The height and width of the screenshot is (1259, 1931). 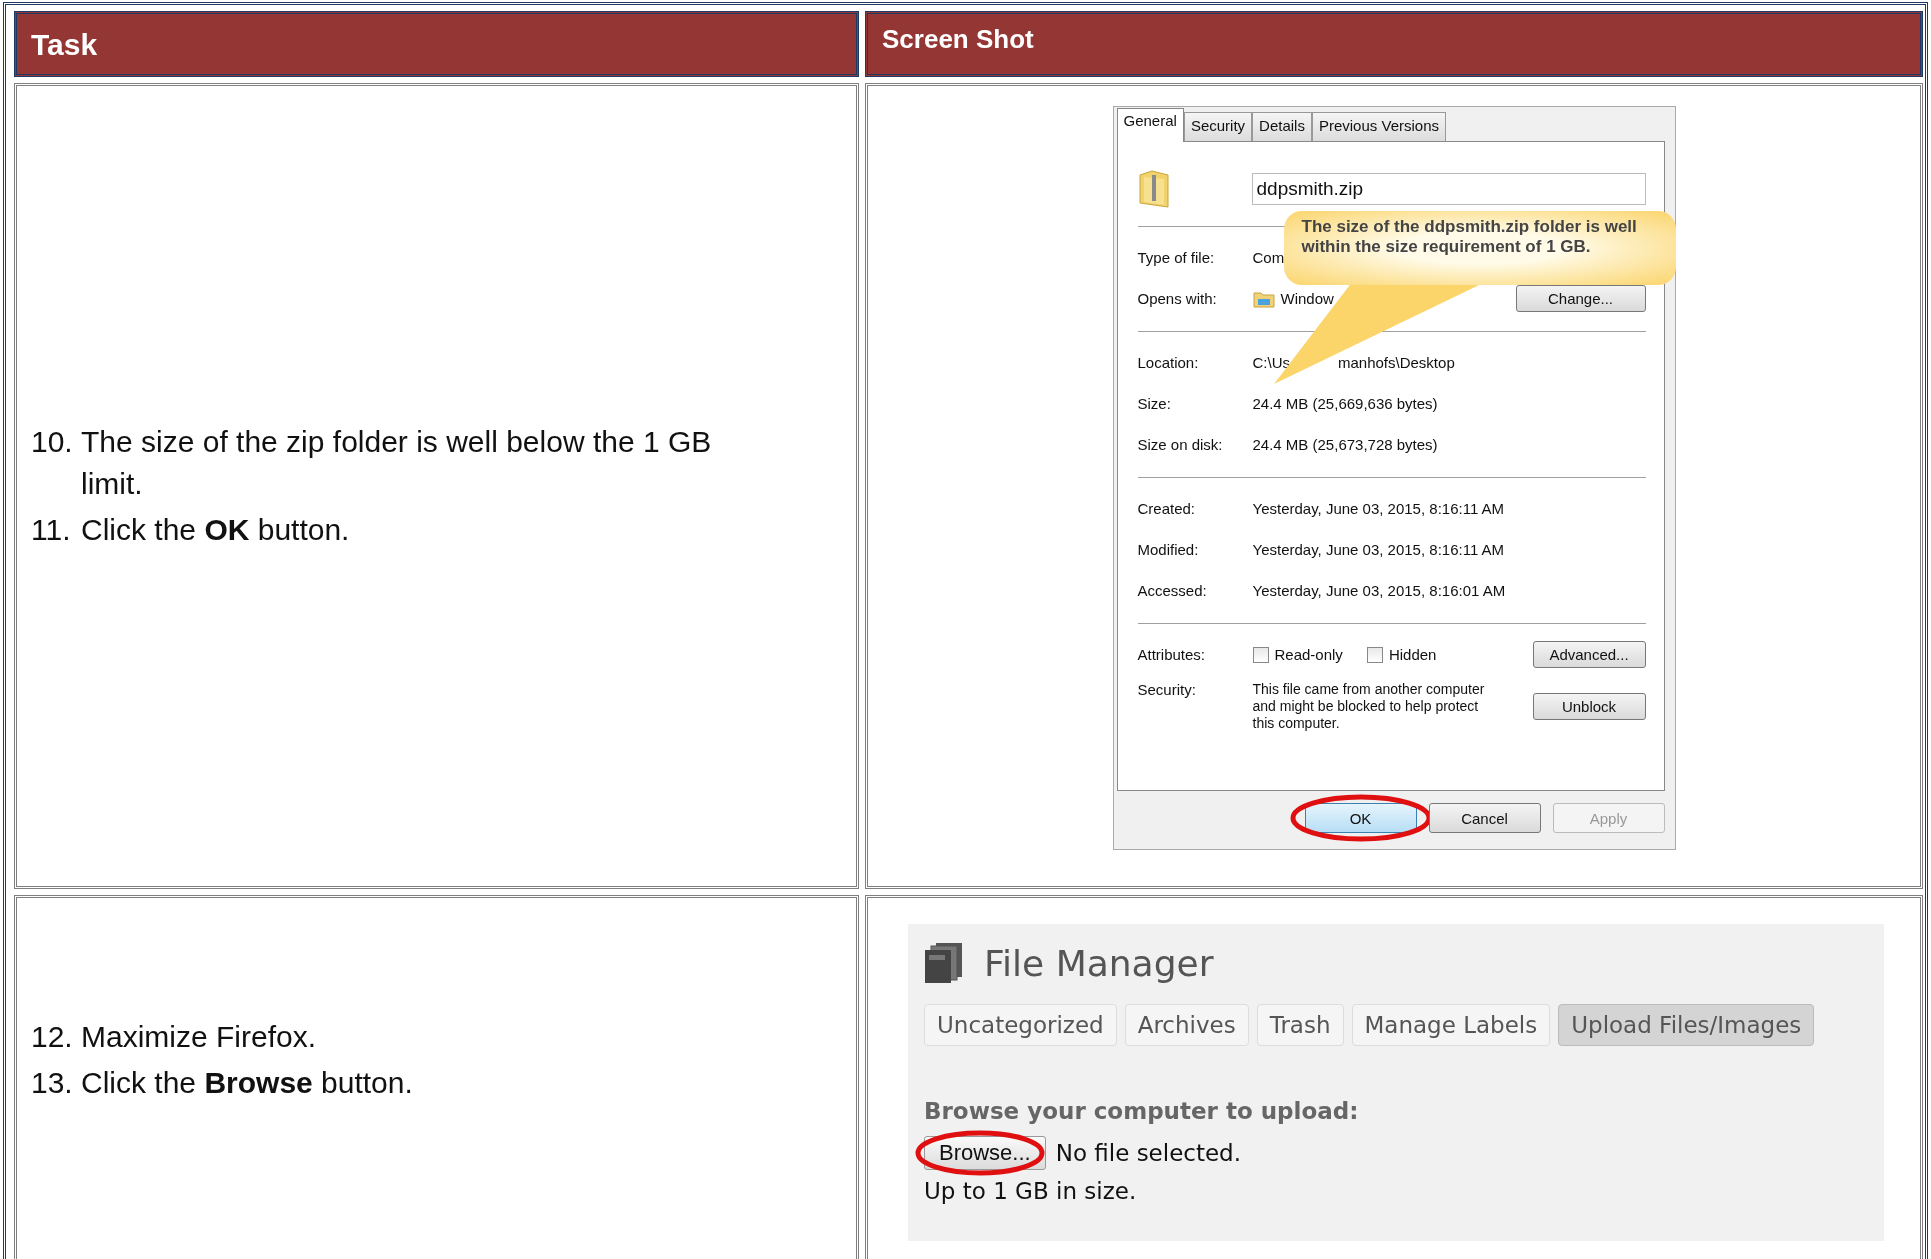 I want to click on file-type-value: Com, so click(x=1268, y=257).